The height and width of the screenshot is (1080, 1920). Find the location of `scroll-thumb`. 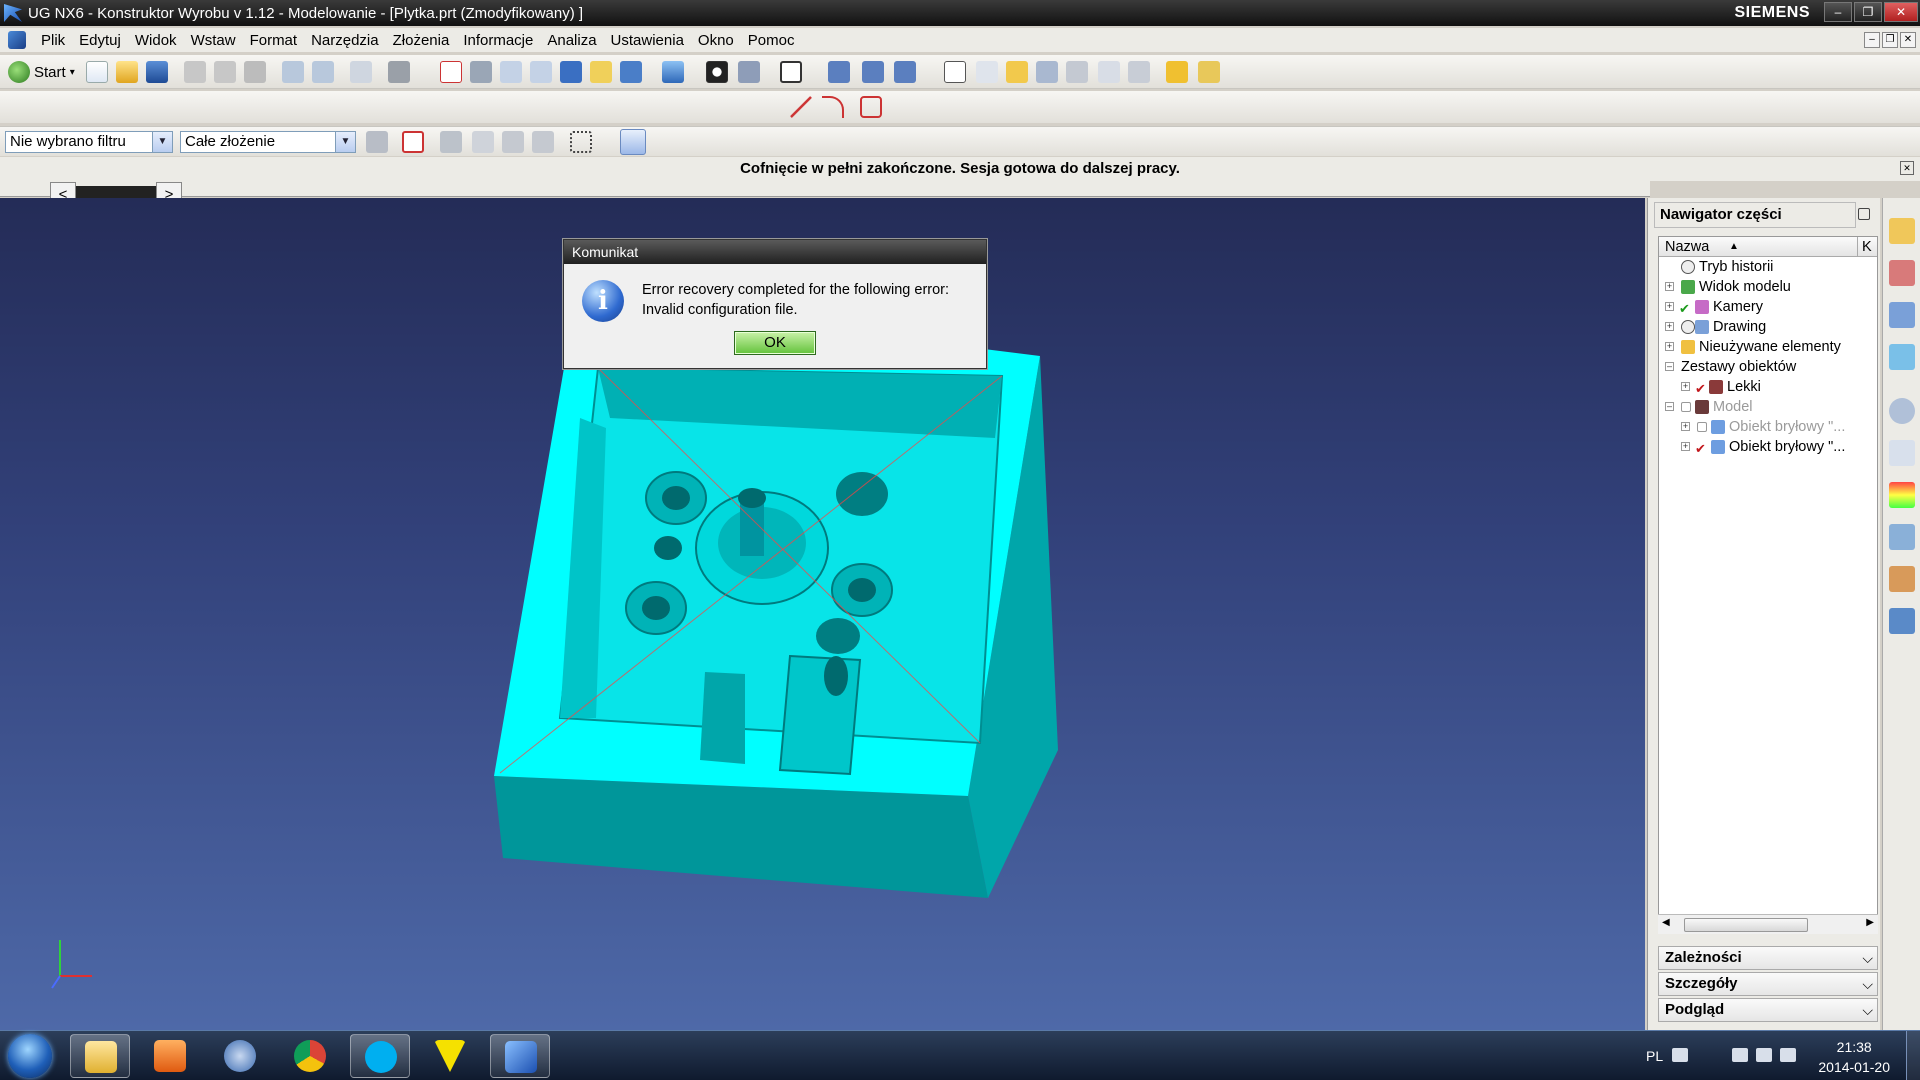

scroll-thumb is located at coordinates (1746, 925).